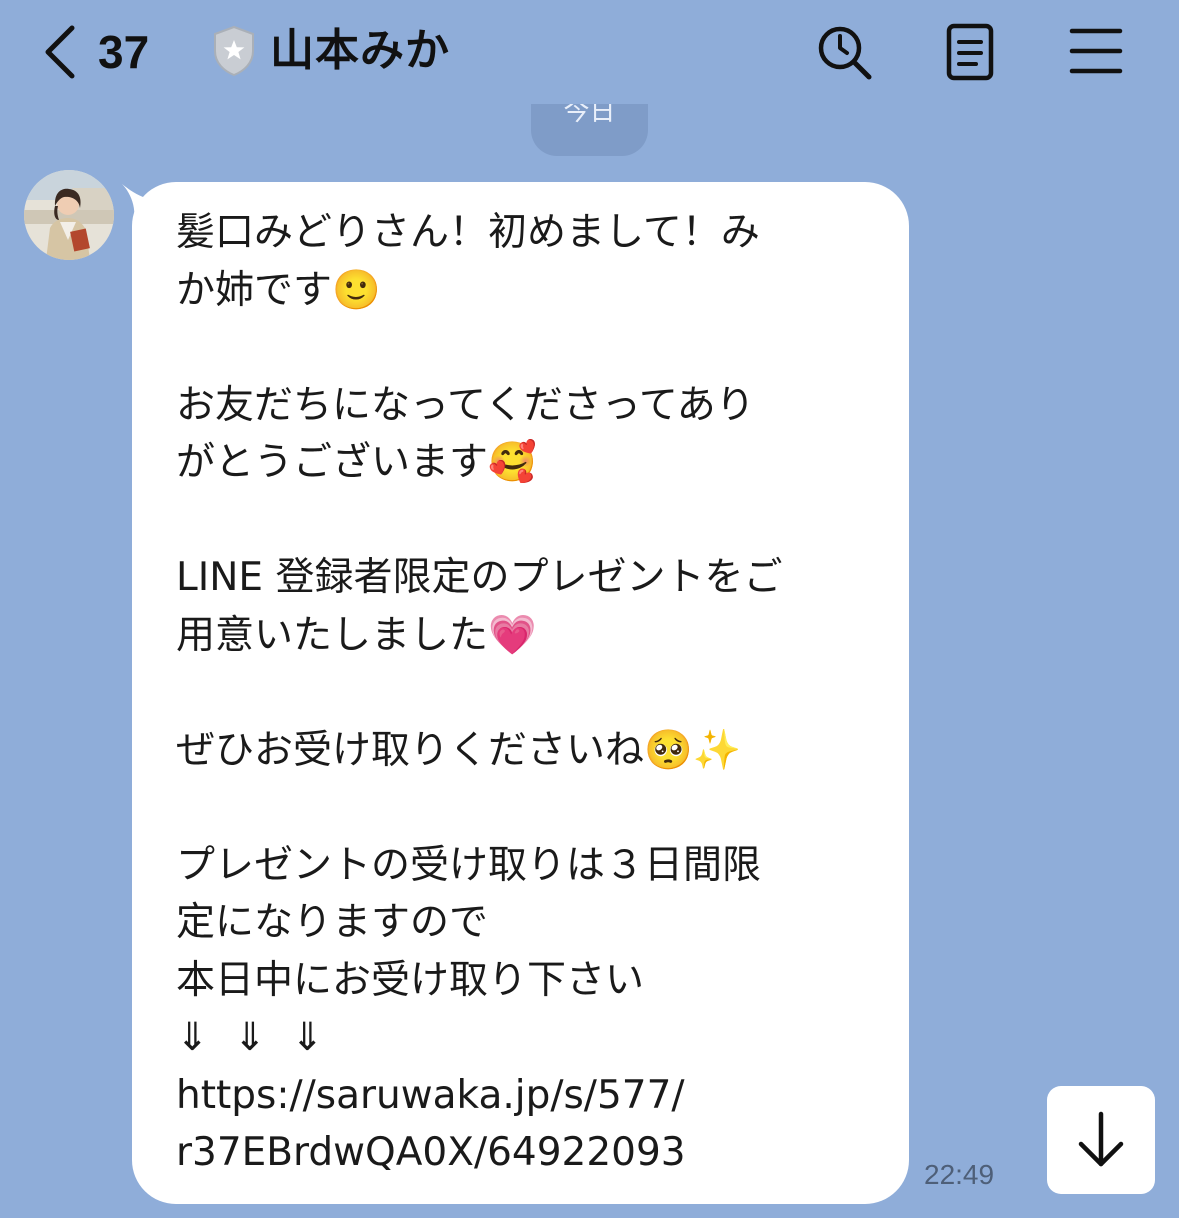 This screenshot has height=1218, width=1179. I want to click on avatar-photo, so click(69, 215).